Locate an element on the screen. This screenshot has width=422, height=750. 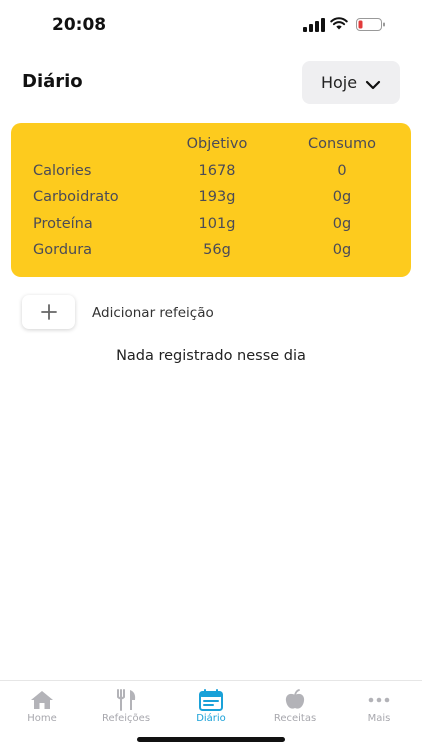
apple-icon is located at coordinates (295, 699).